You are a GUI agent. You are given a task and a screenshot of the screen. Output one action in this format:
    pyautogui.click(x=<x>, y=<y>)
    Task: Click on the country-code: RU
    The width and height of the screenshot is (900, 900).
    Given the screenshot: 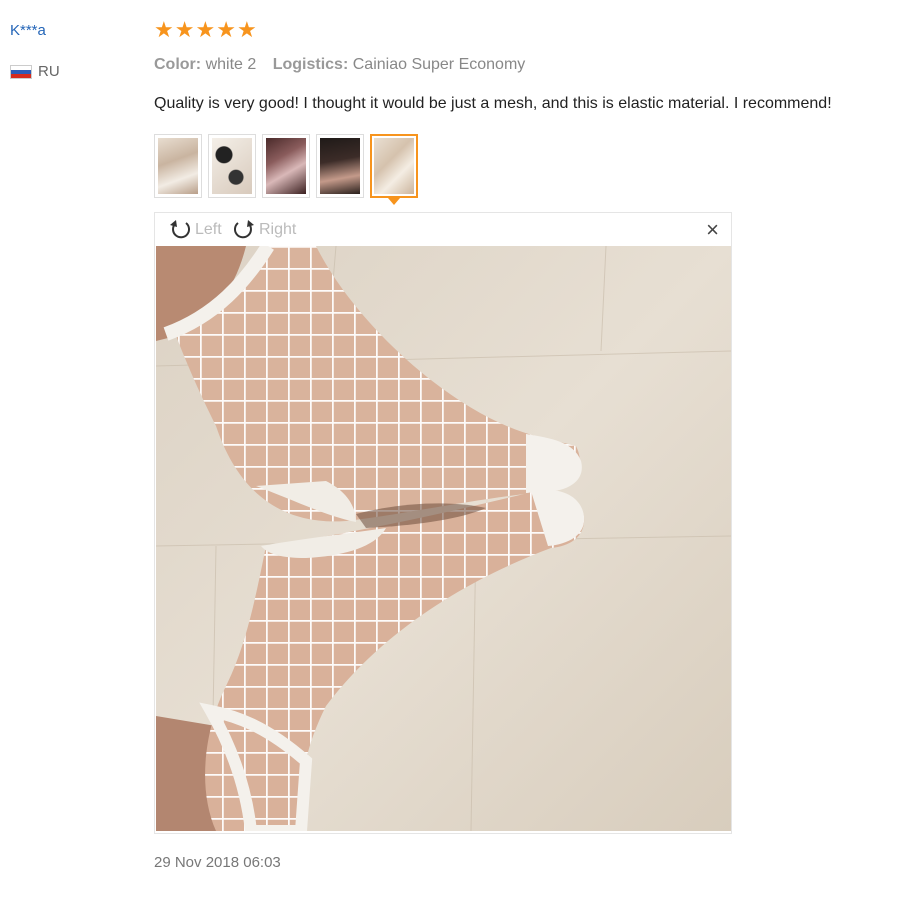 What is the action you would take?
    pyautogui.click(x=49, y=71)
    